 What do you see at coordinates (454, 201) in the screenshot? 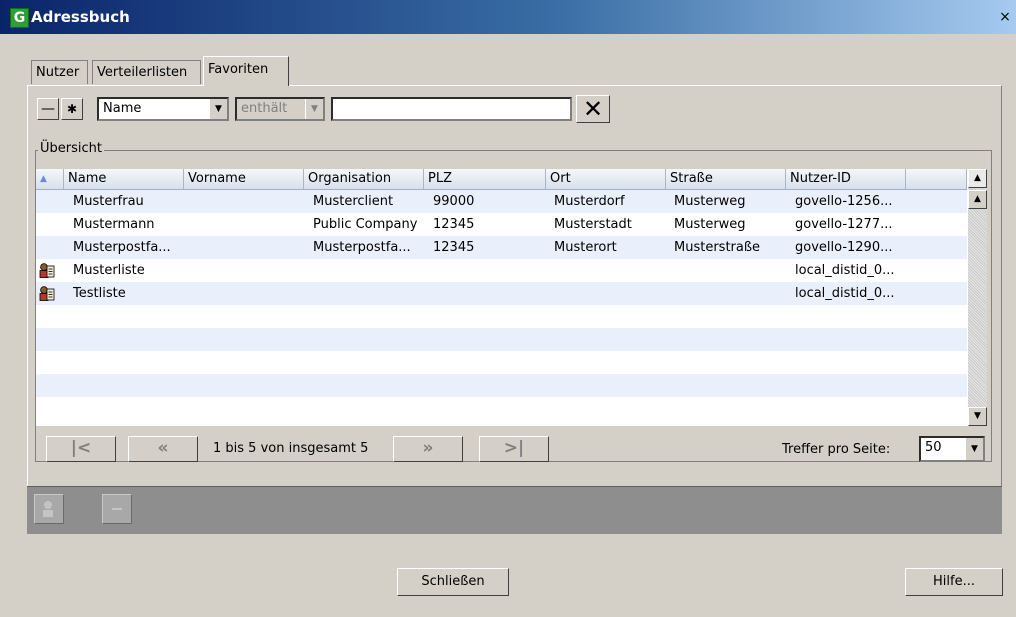
I see `cell-plz: 99000` at bounding box center [454, 201].